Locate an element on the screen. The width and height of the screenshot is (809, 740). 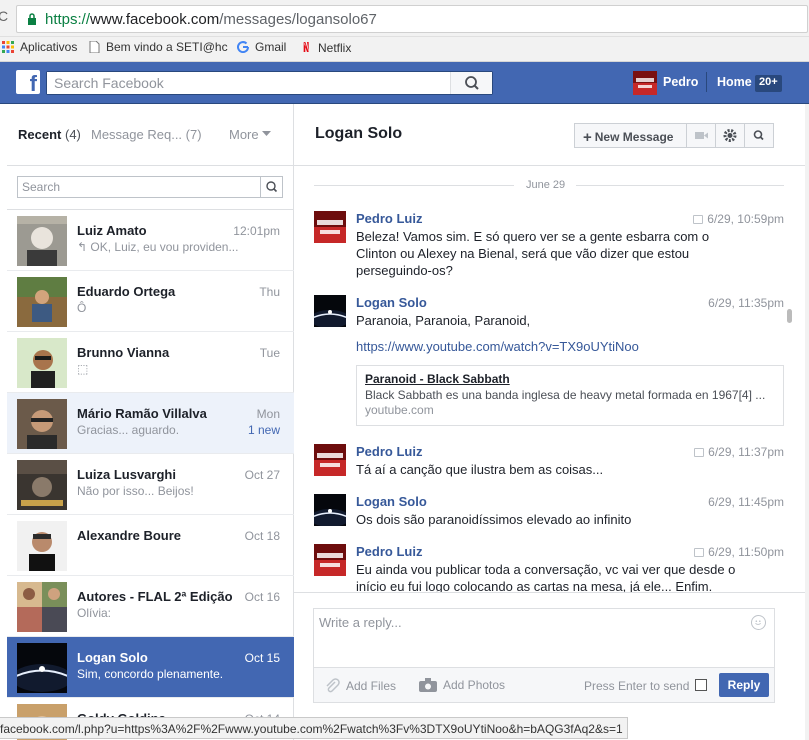
chevron-down-icon is located at coordinates (267, 133).